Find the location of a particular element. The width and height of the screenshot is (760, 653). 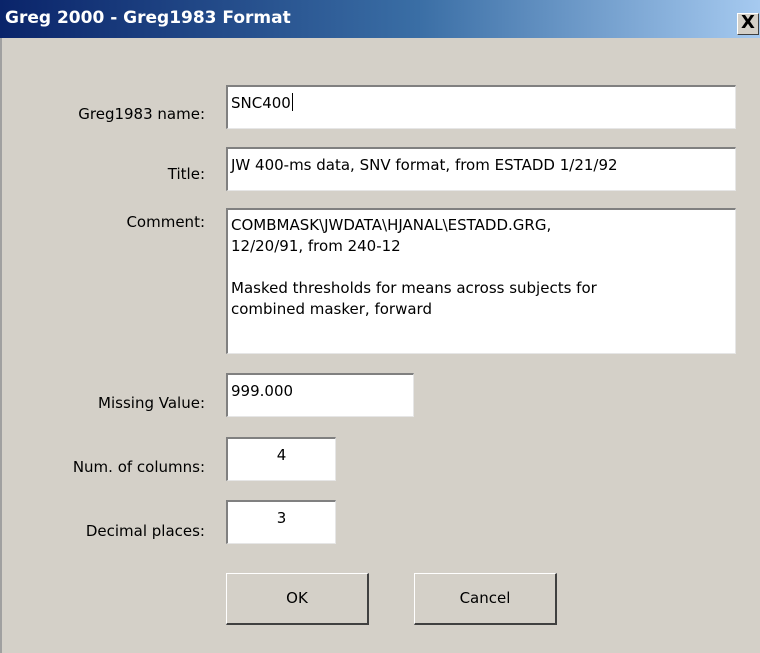

ok-button: OK is located at coordinates (297, 599).